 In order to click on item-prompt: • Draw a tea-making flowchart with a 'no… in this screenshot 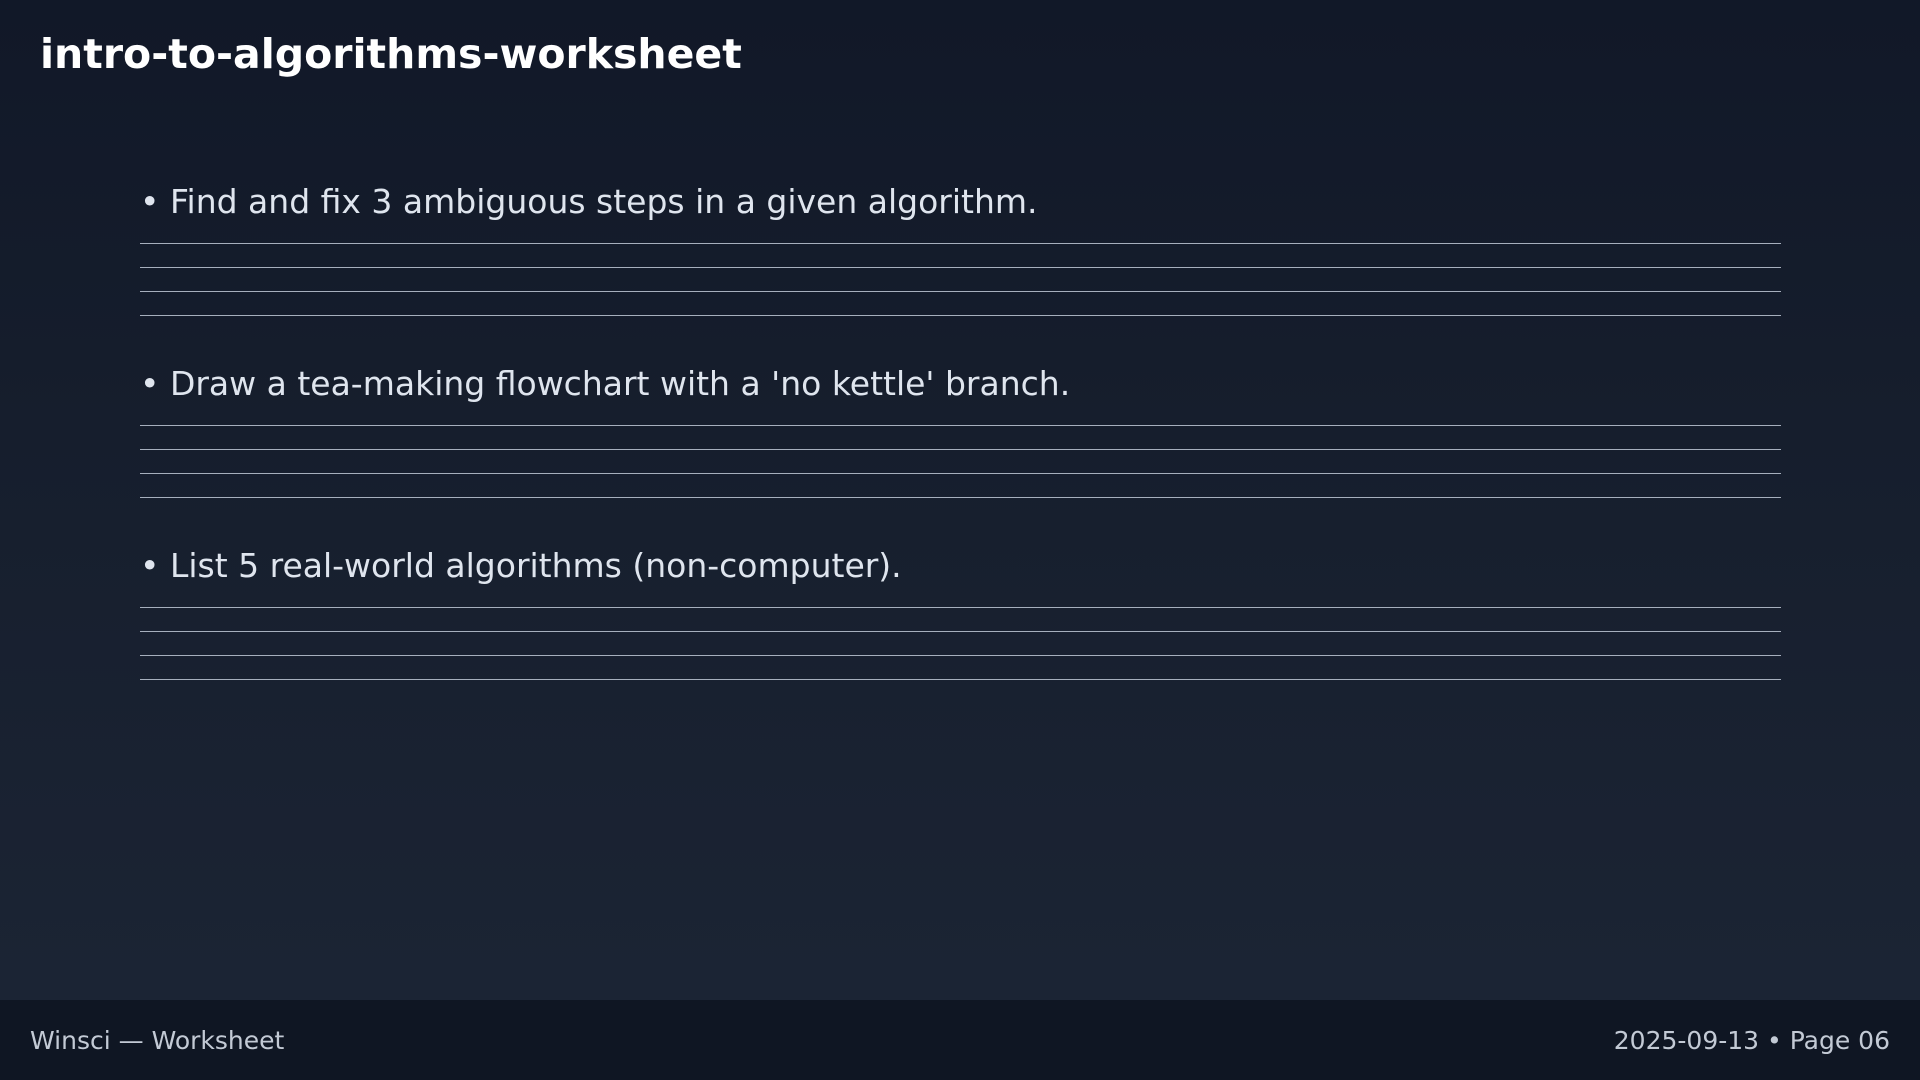, I will do `click(605, 383)`.